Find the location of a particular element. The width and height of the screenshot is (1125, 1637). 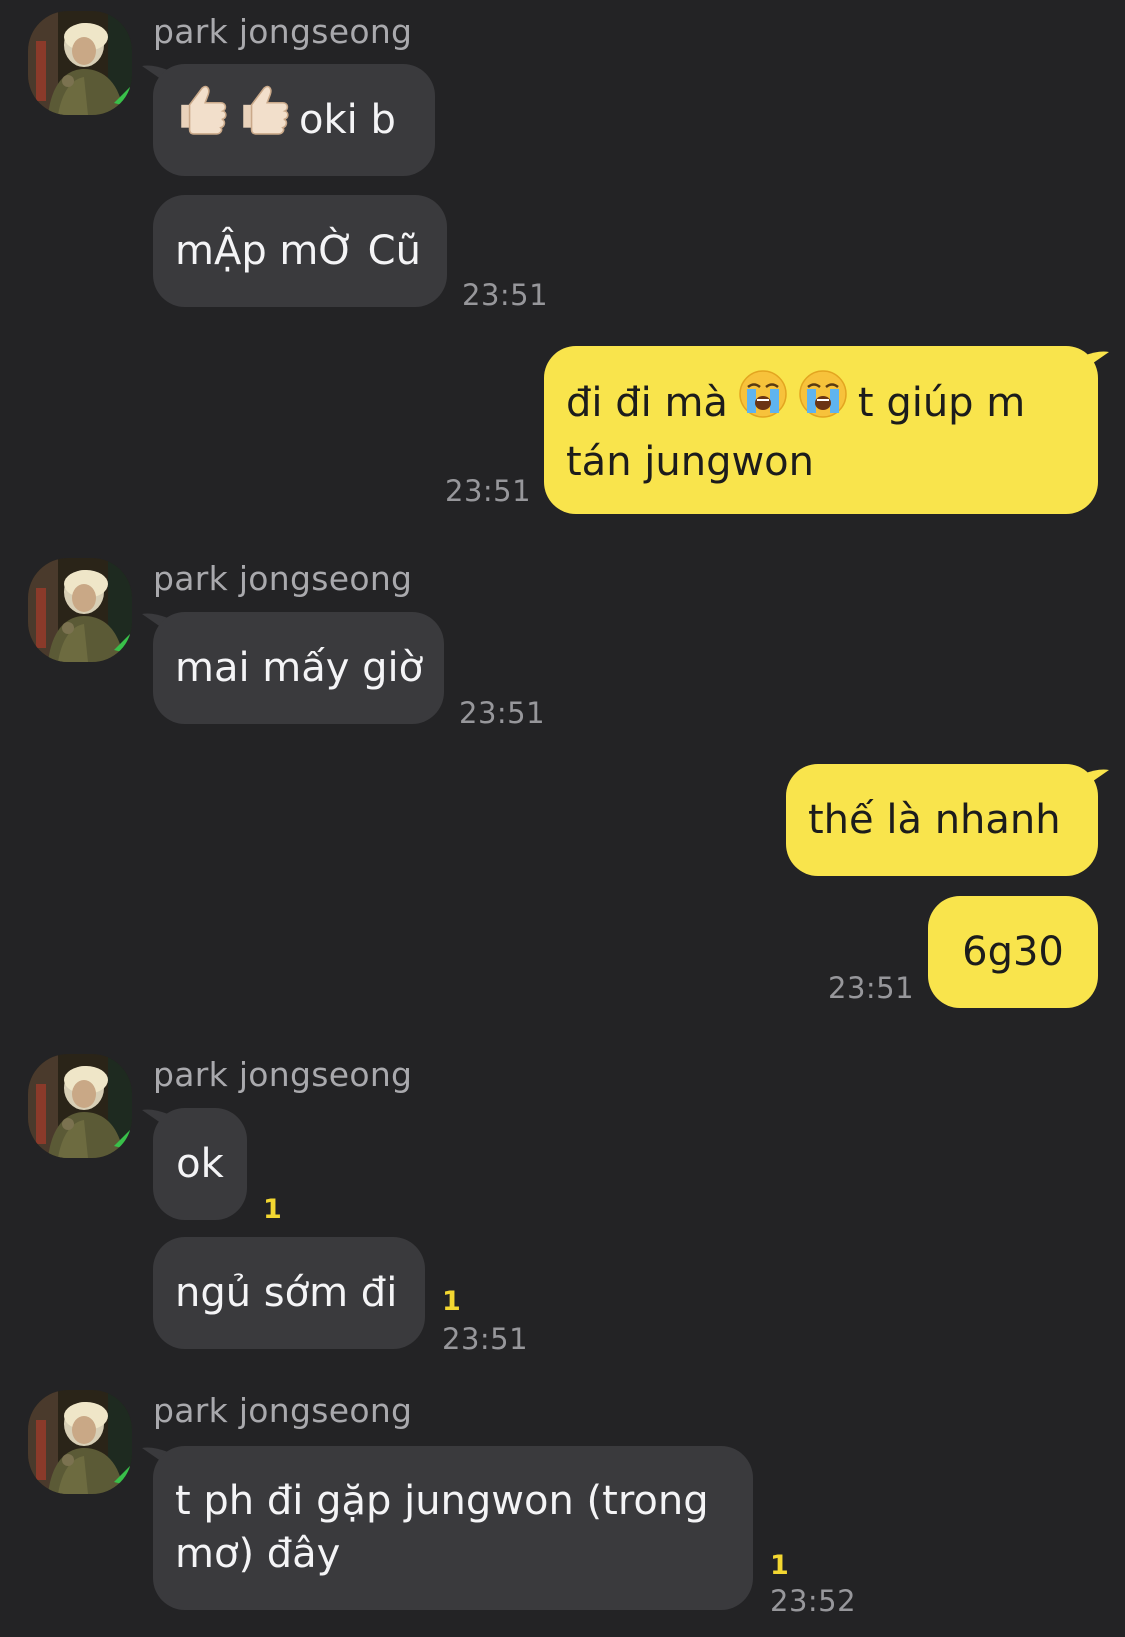

message-text: ok is located at coordinates (200, 1163).